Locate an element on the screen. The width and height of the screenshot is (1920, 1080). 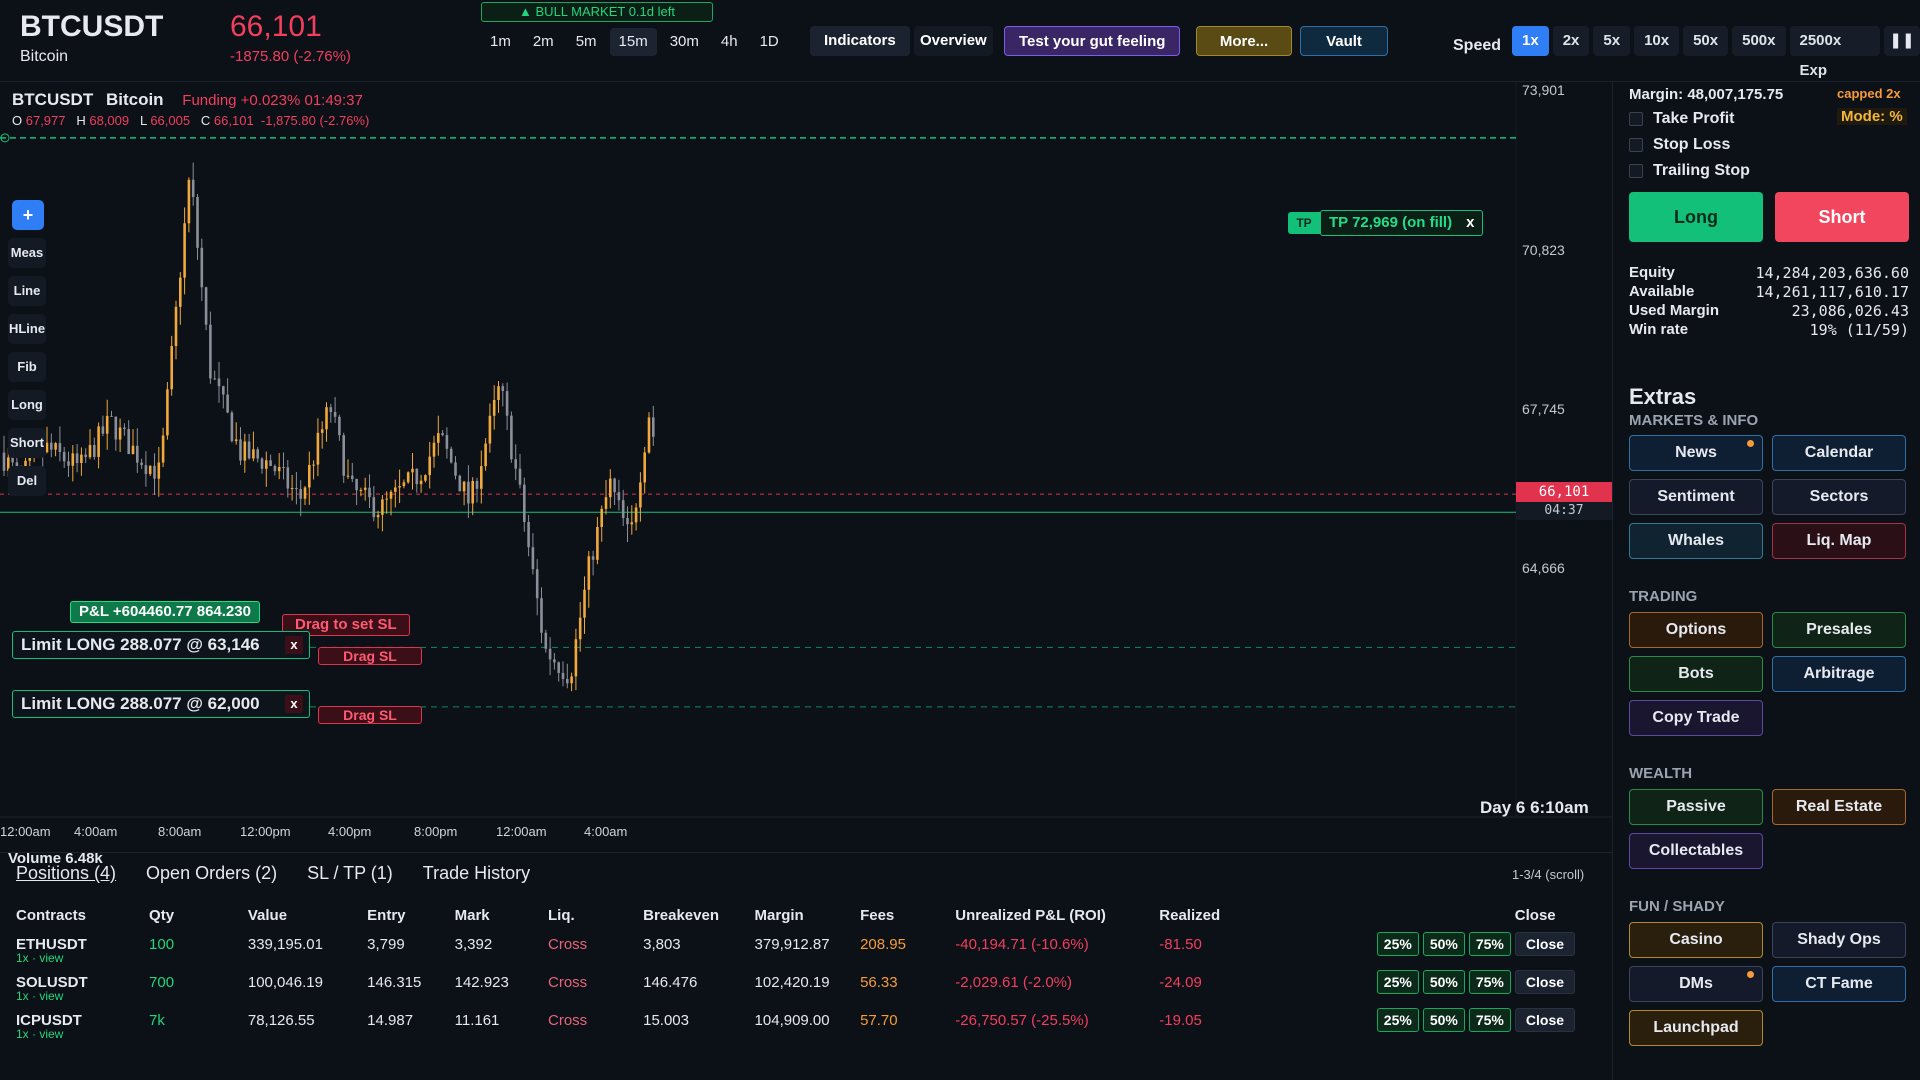
speed-2500x-Exp: 2500x Exp is located at coordinates (1834, 52).